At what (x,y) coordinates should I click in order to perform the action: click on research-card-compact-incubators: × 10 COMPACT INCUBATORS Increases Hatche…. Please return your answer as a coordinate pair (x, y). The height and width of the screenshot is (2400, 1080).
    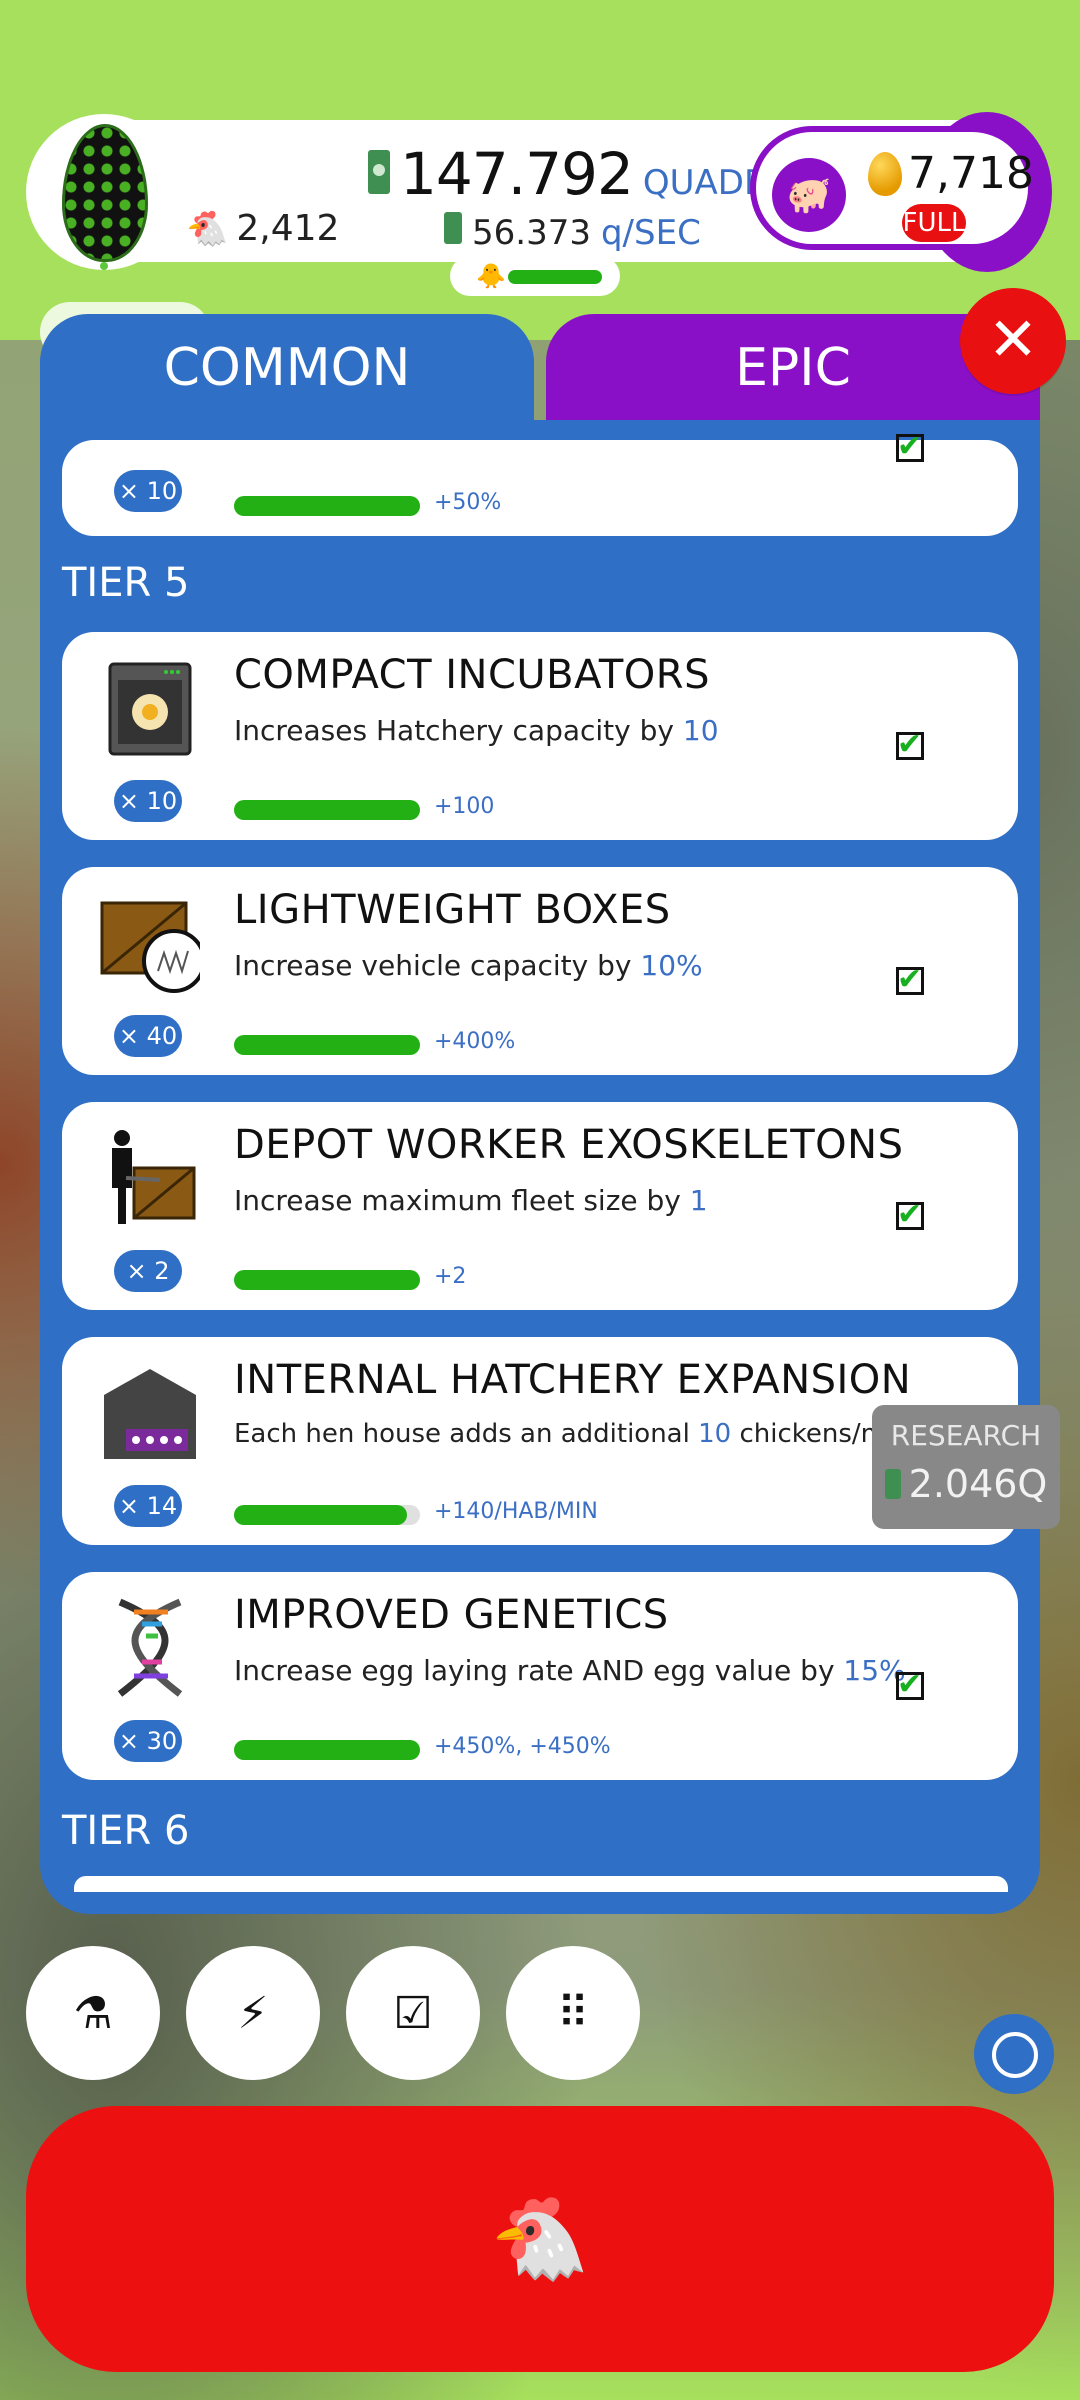
    Looking at the image, I should click on (540, 736).